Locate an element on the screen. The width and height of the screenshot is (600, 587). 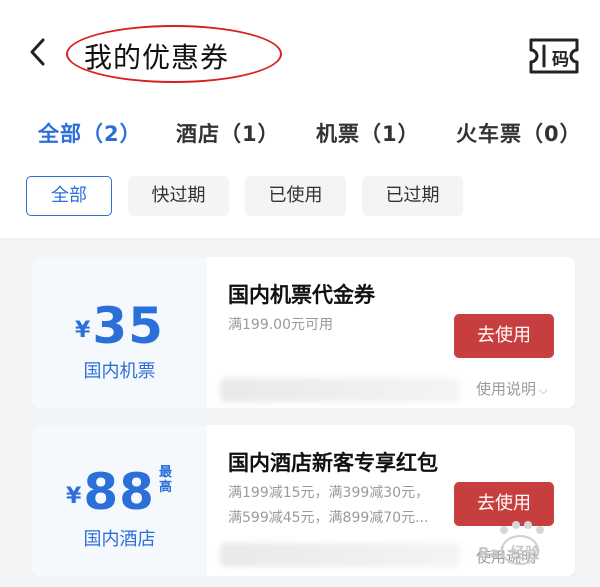
coupon-value-panel: ¥35 国内机票 is located at coordinates (119, 332).